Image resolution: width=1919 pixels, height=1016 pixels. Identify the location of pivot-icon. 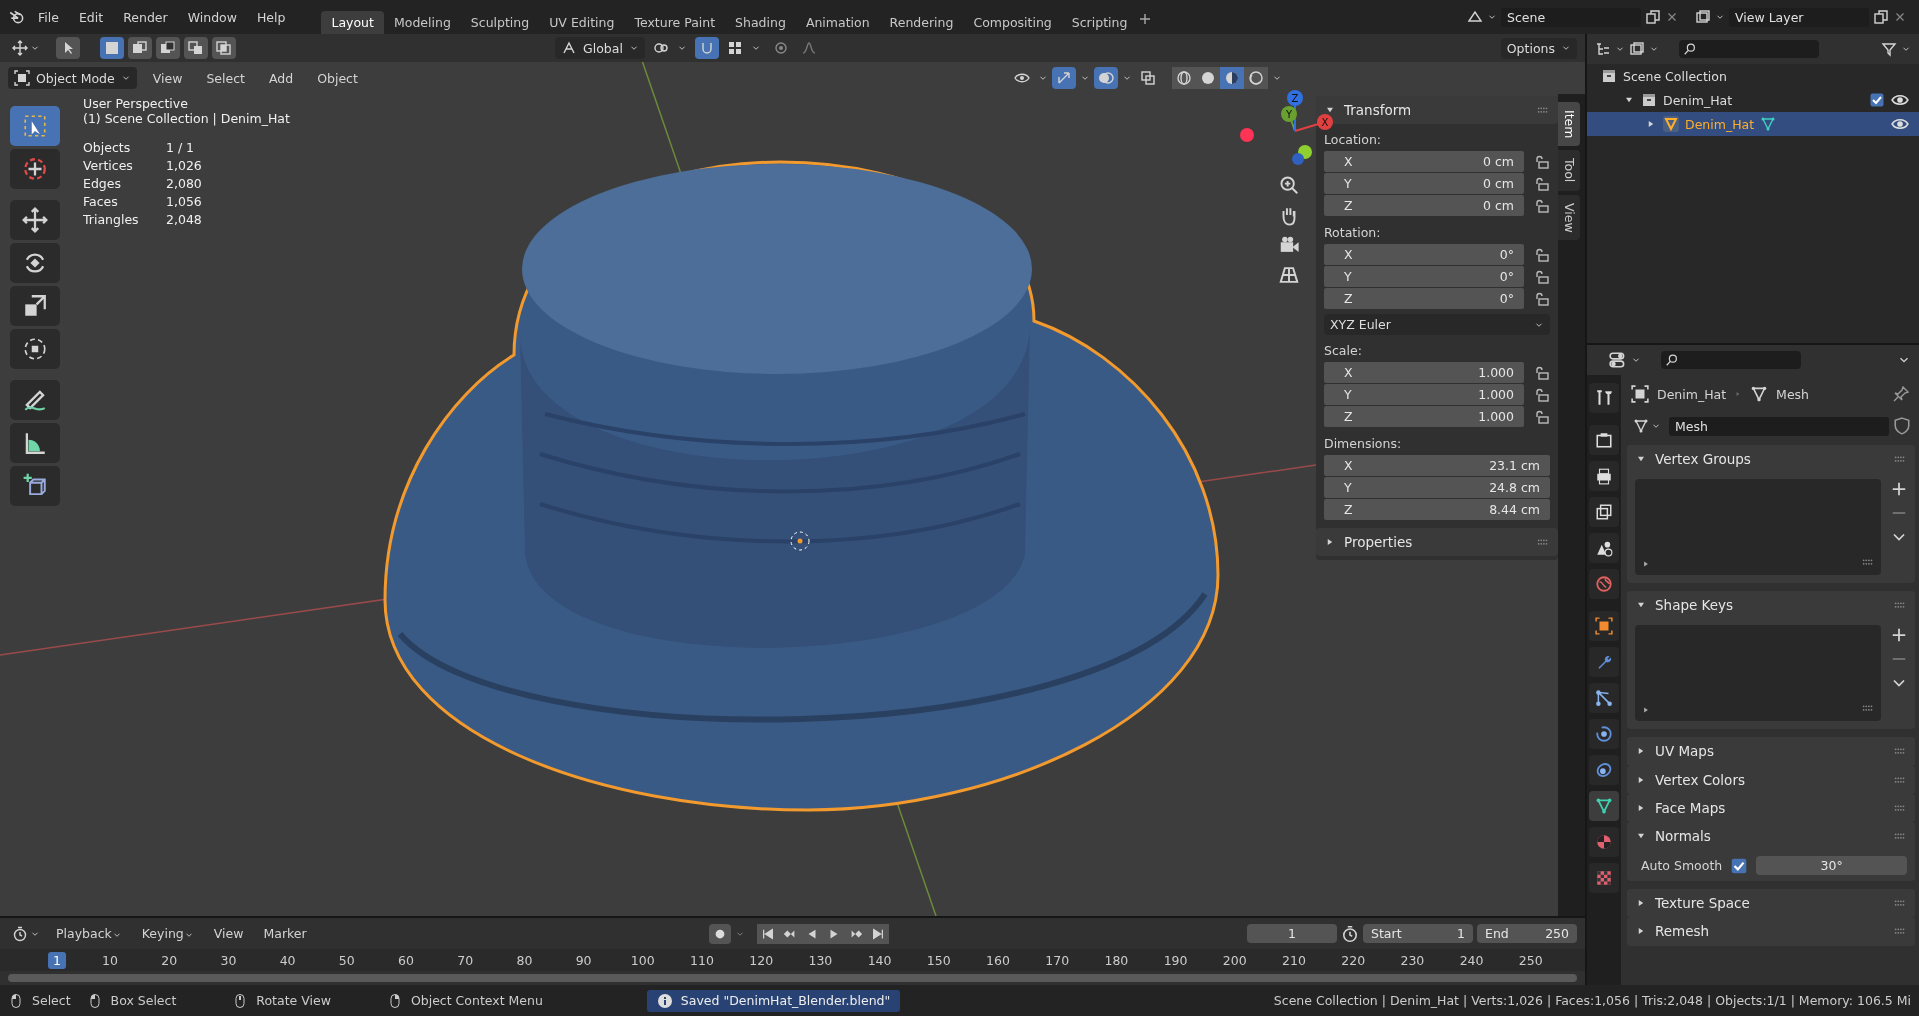
(660, 48).